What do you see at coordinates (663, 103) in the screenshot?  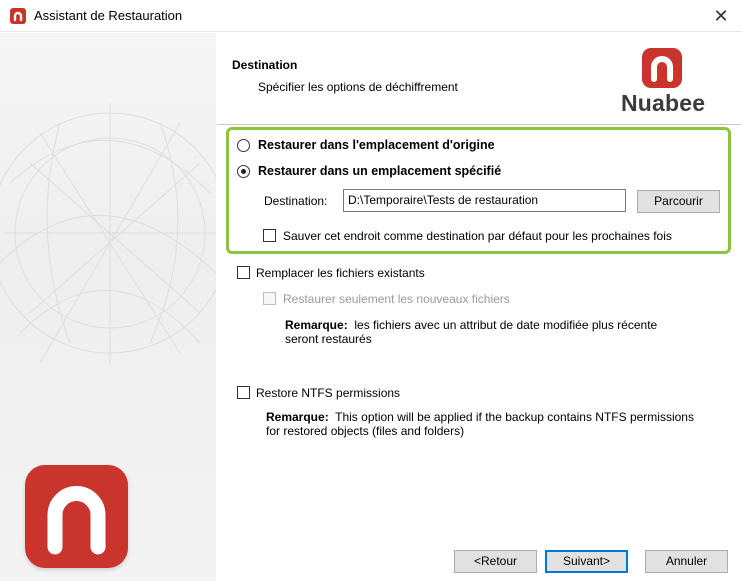 I see `brand-name: Nuabee` at bounding box center [663, 103].